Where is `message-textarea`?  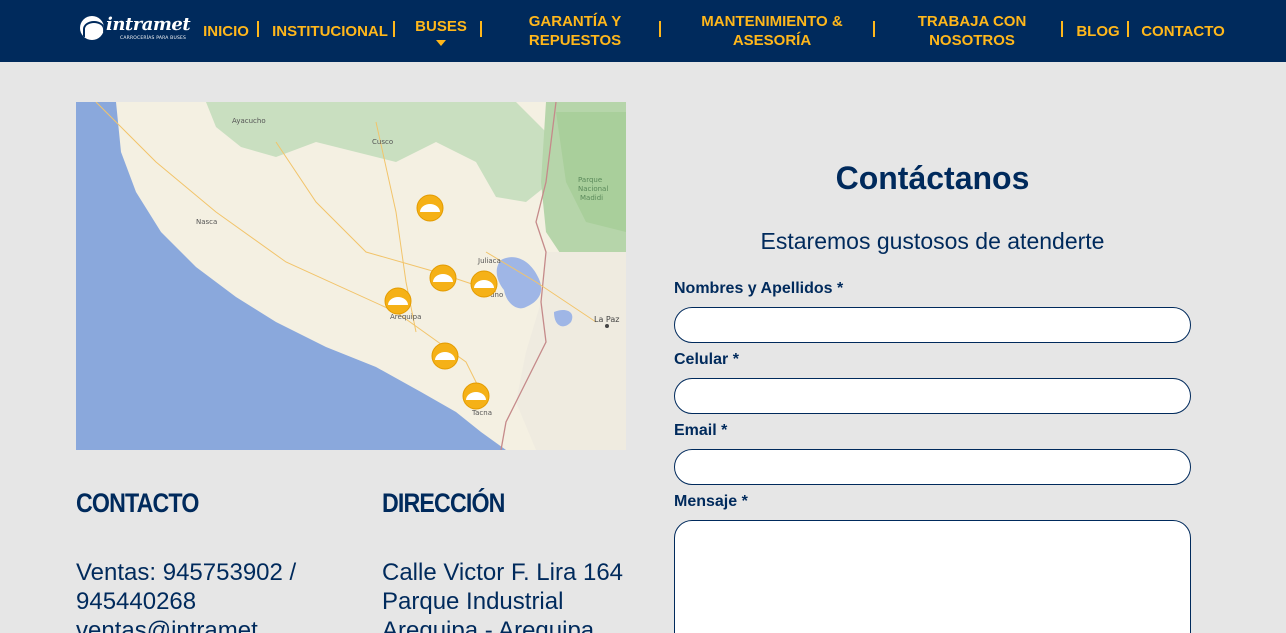
message-textarea is located at coordinates (932, 576).